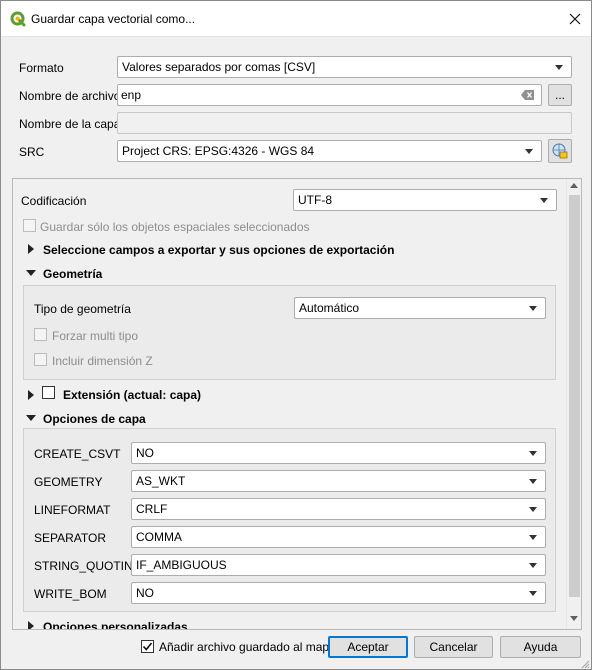  Describe the element at coordinates (95, 336) in the screenshot. I see `force-multi-label: Forzar multi tipo` at that location.